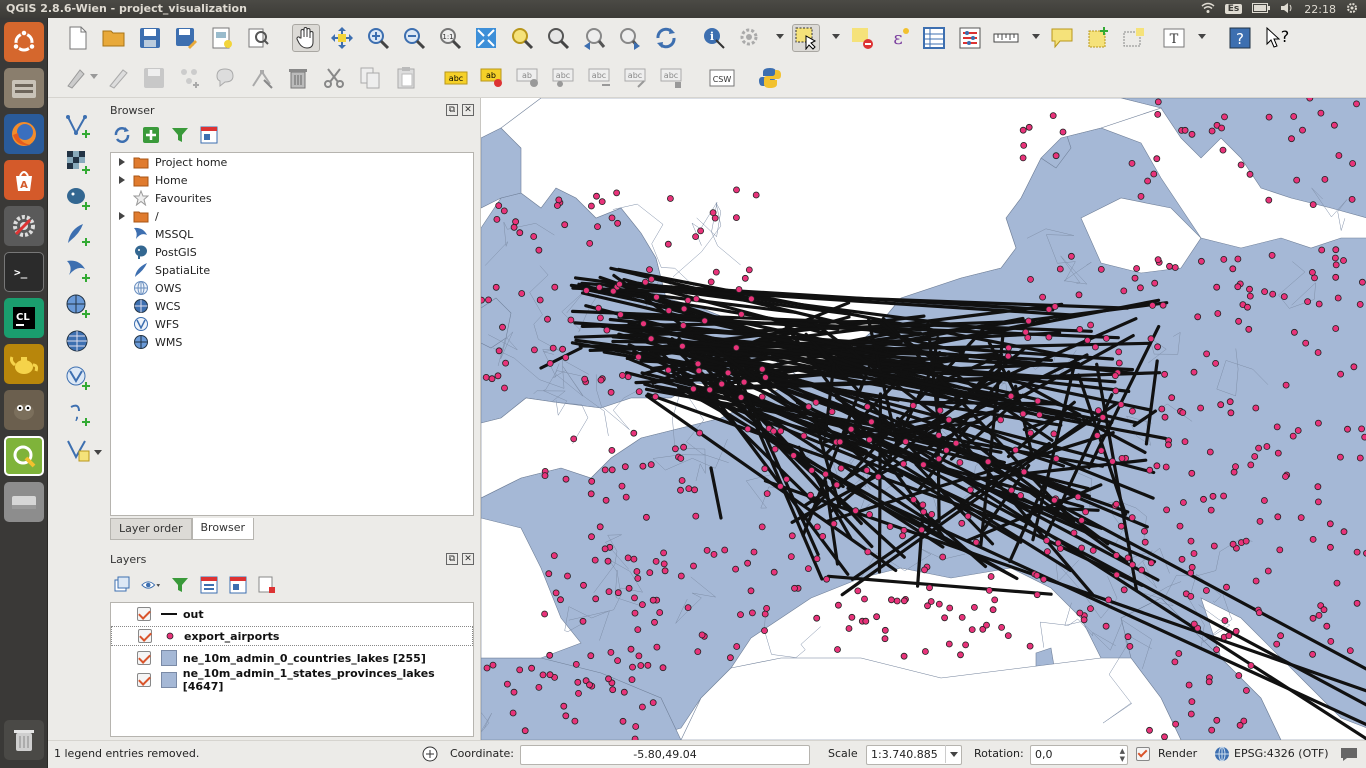 Image resolution: width=1366 pixels, height=768 pixels. Describe the element at coordinates (262, 78) in the screenshot. I see `node-tool-icon` at that location.